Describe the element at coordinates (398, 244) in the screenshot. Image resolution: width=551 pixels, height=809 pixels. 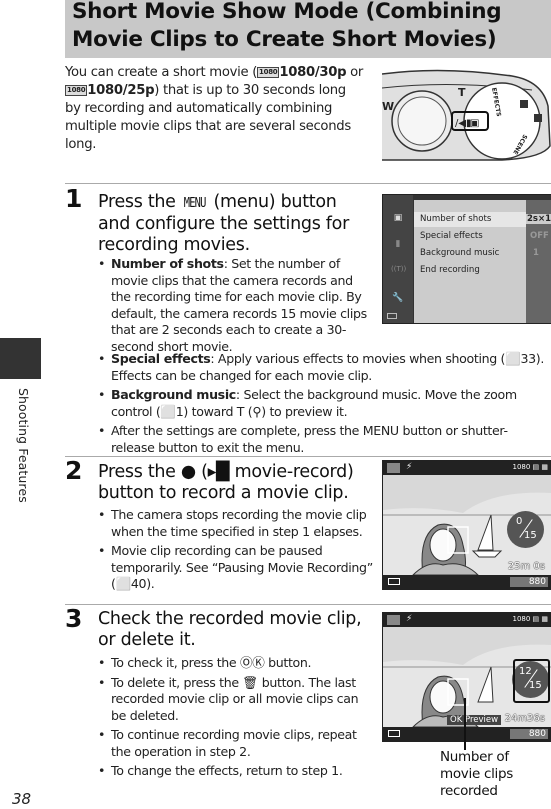
I see `movie-tab-icon: ▮` at that location.